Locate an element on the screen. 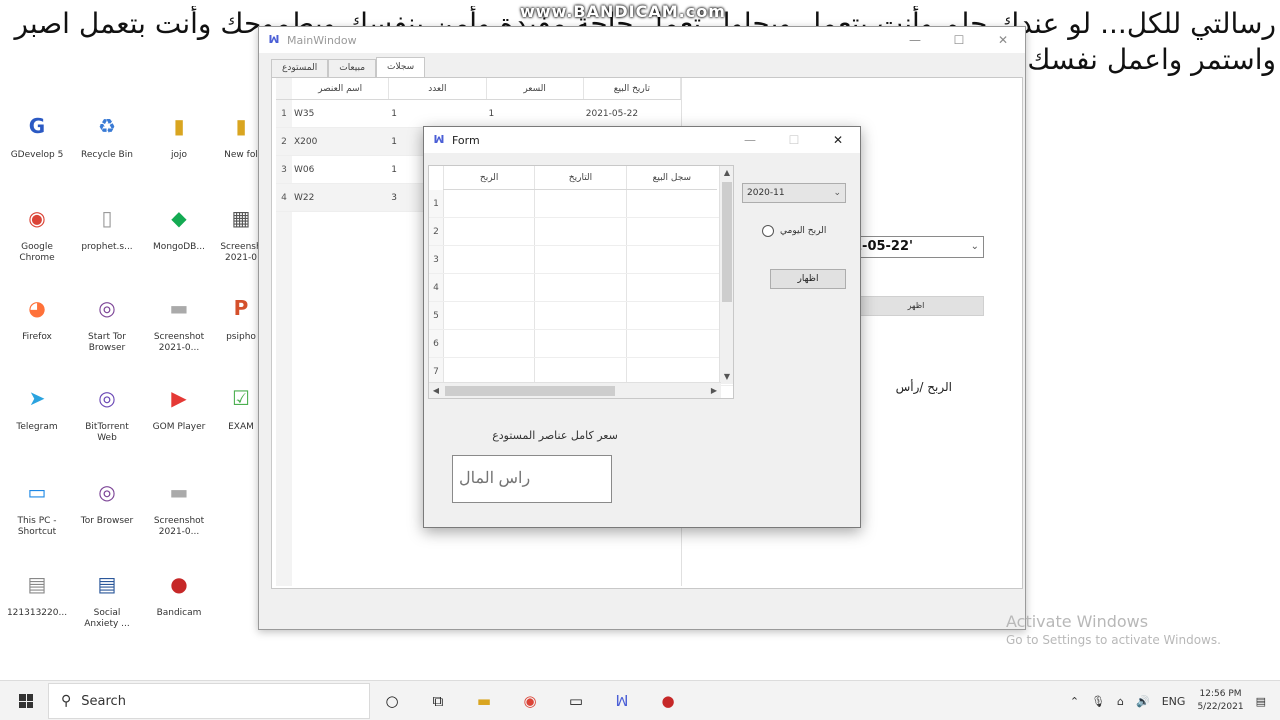  cell: 2021-05-22 is located at coordinates (632, 113).